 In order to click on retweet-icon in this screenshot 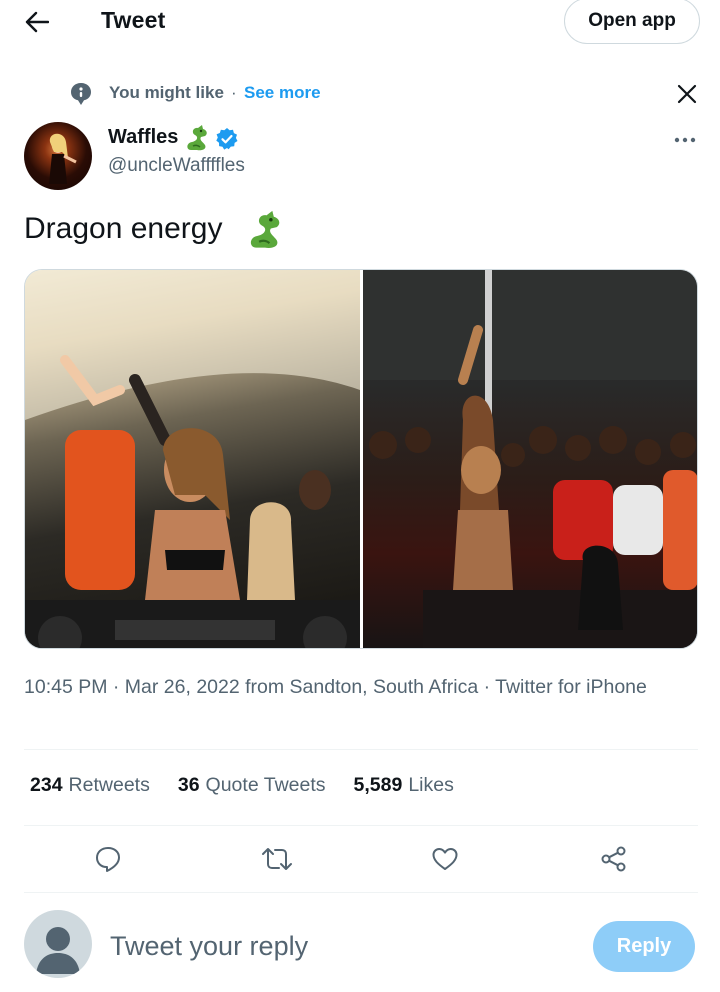, I will do `click(277, 859)`.